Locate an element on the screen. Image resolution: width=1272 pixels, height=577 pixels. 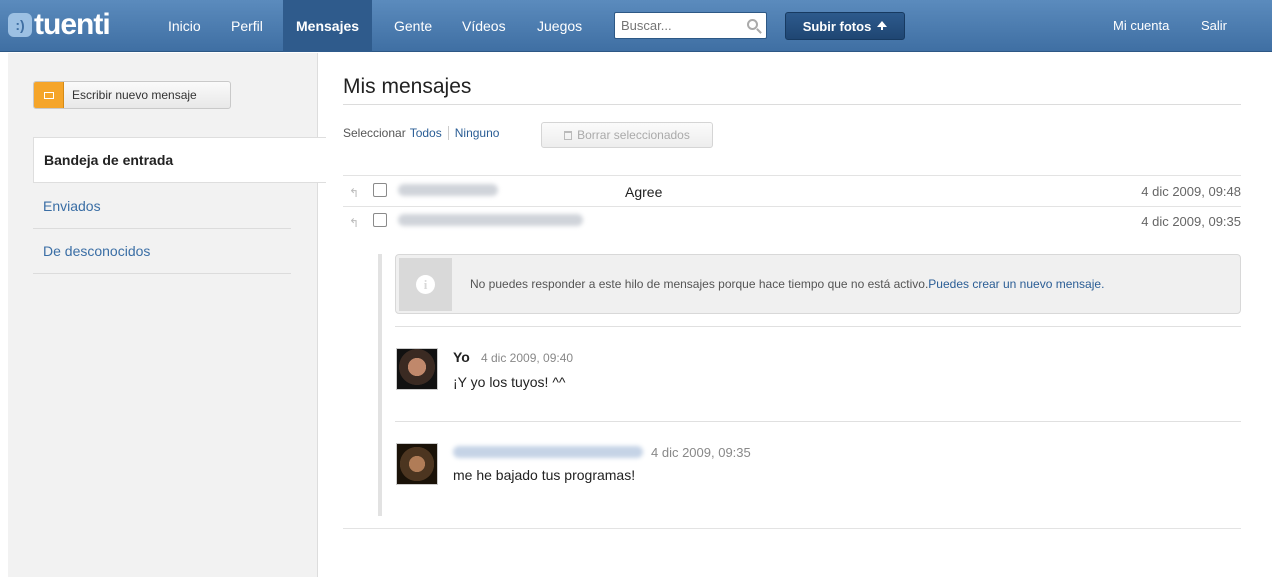
compose-message-label: Escribir nuevo mensaje is located at coordinates (134, 95).